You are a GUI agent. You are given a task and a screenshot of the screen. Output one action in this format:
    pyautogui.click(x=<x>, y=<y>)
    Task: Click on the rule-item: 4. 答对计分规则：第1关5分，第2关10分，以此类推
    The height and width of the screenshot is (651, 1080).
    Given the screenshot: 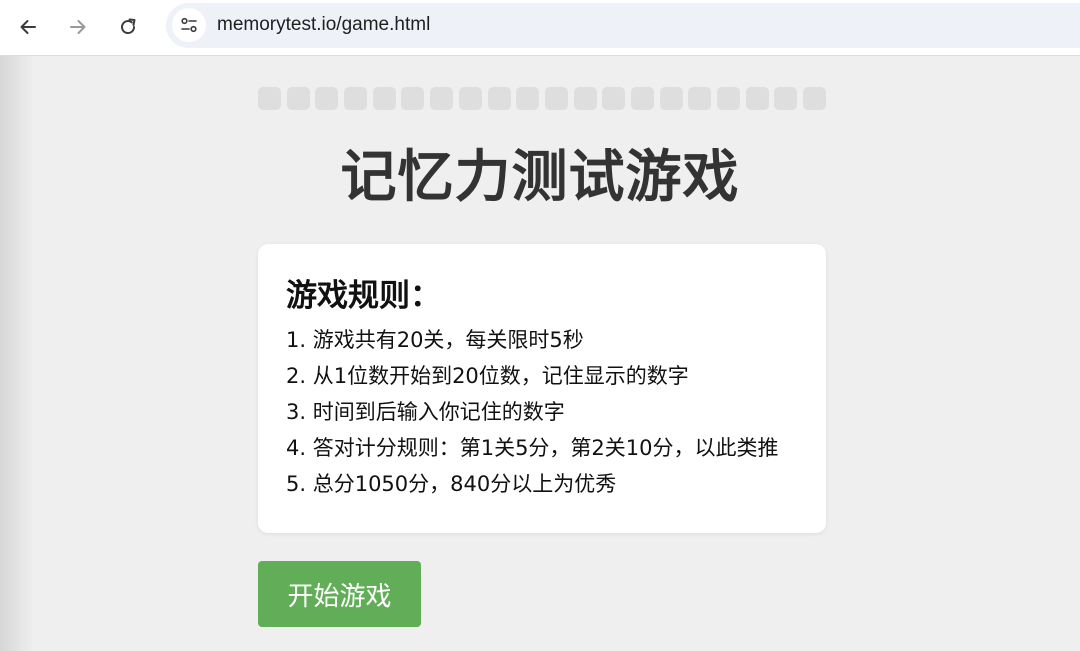 What is the action you would take?
    pyautogui.click(x=532, y=448)
    